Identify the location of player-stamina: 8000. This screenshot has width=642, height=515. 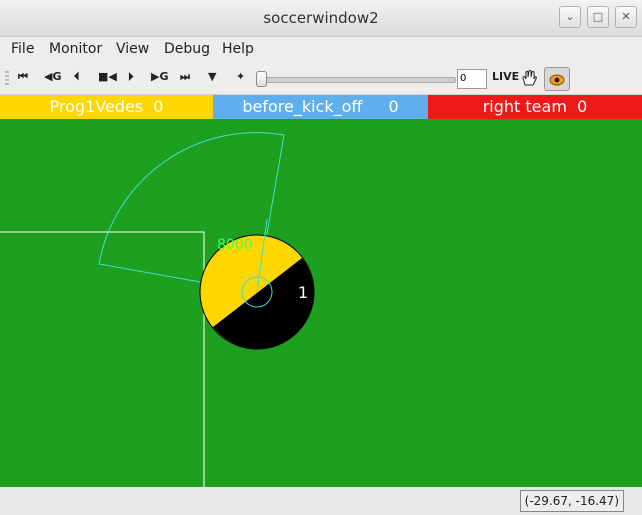
(235, 245).